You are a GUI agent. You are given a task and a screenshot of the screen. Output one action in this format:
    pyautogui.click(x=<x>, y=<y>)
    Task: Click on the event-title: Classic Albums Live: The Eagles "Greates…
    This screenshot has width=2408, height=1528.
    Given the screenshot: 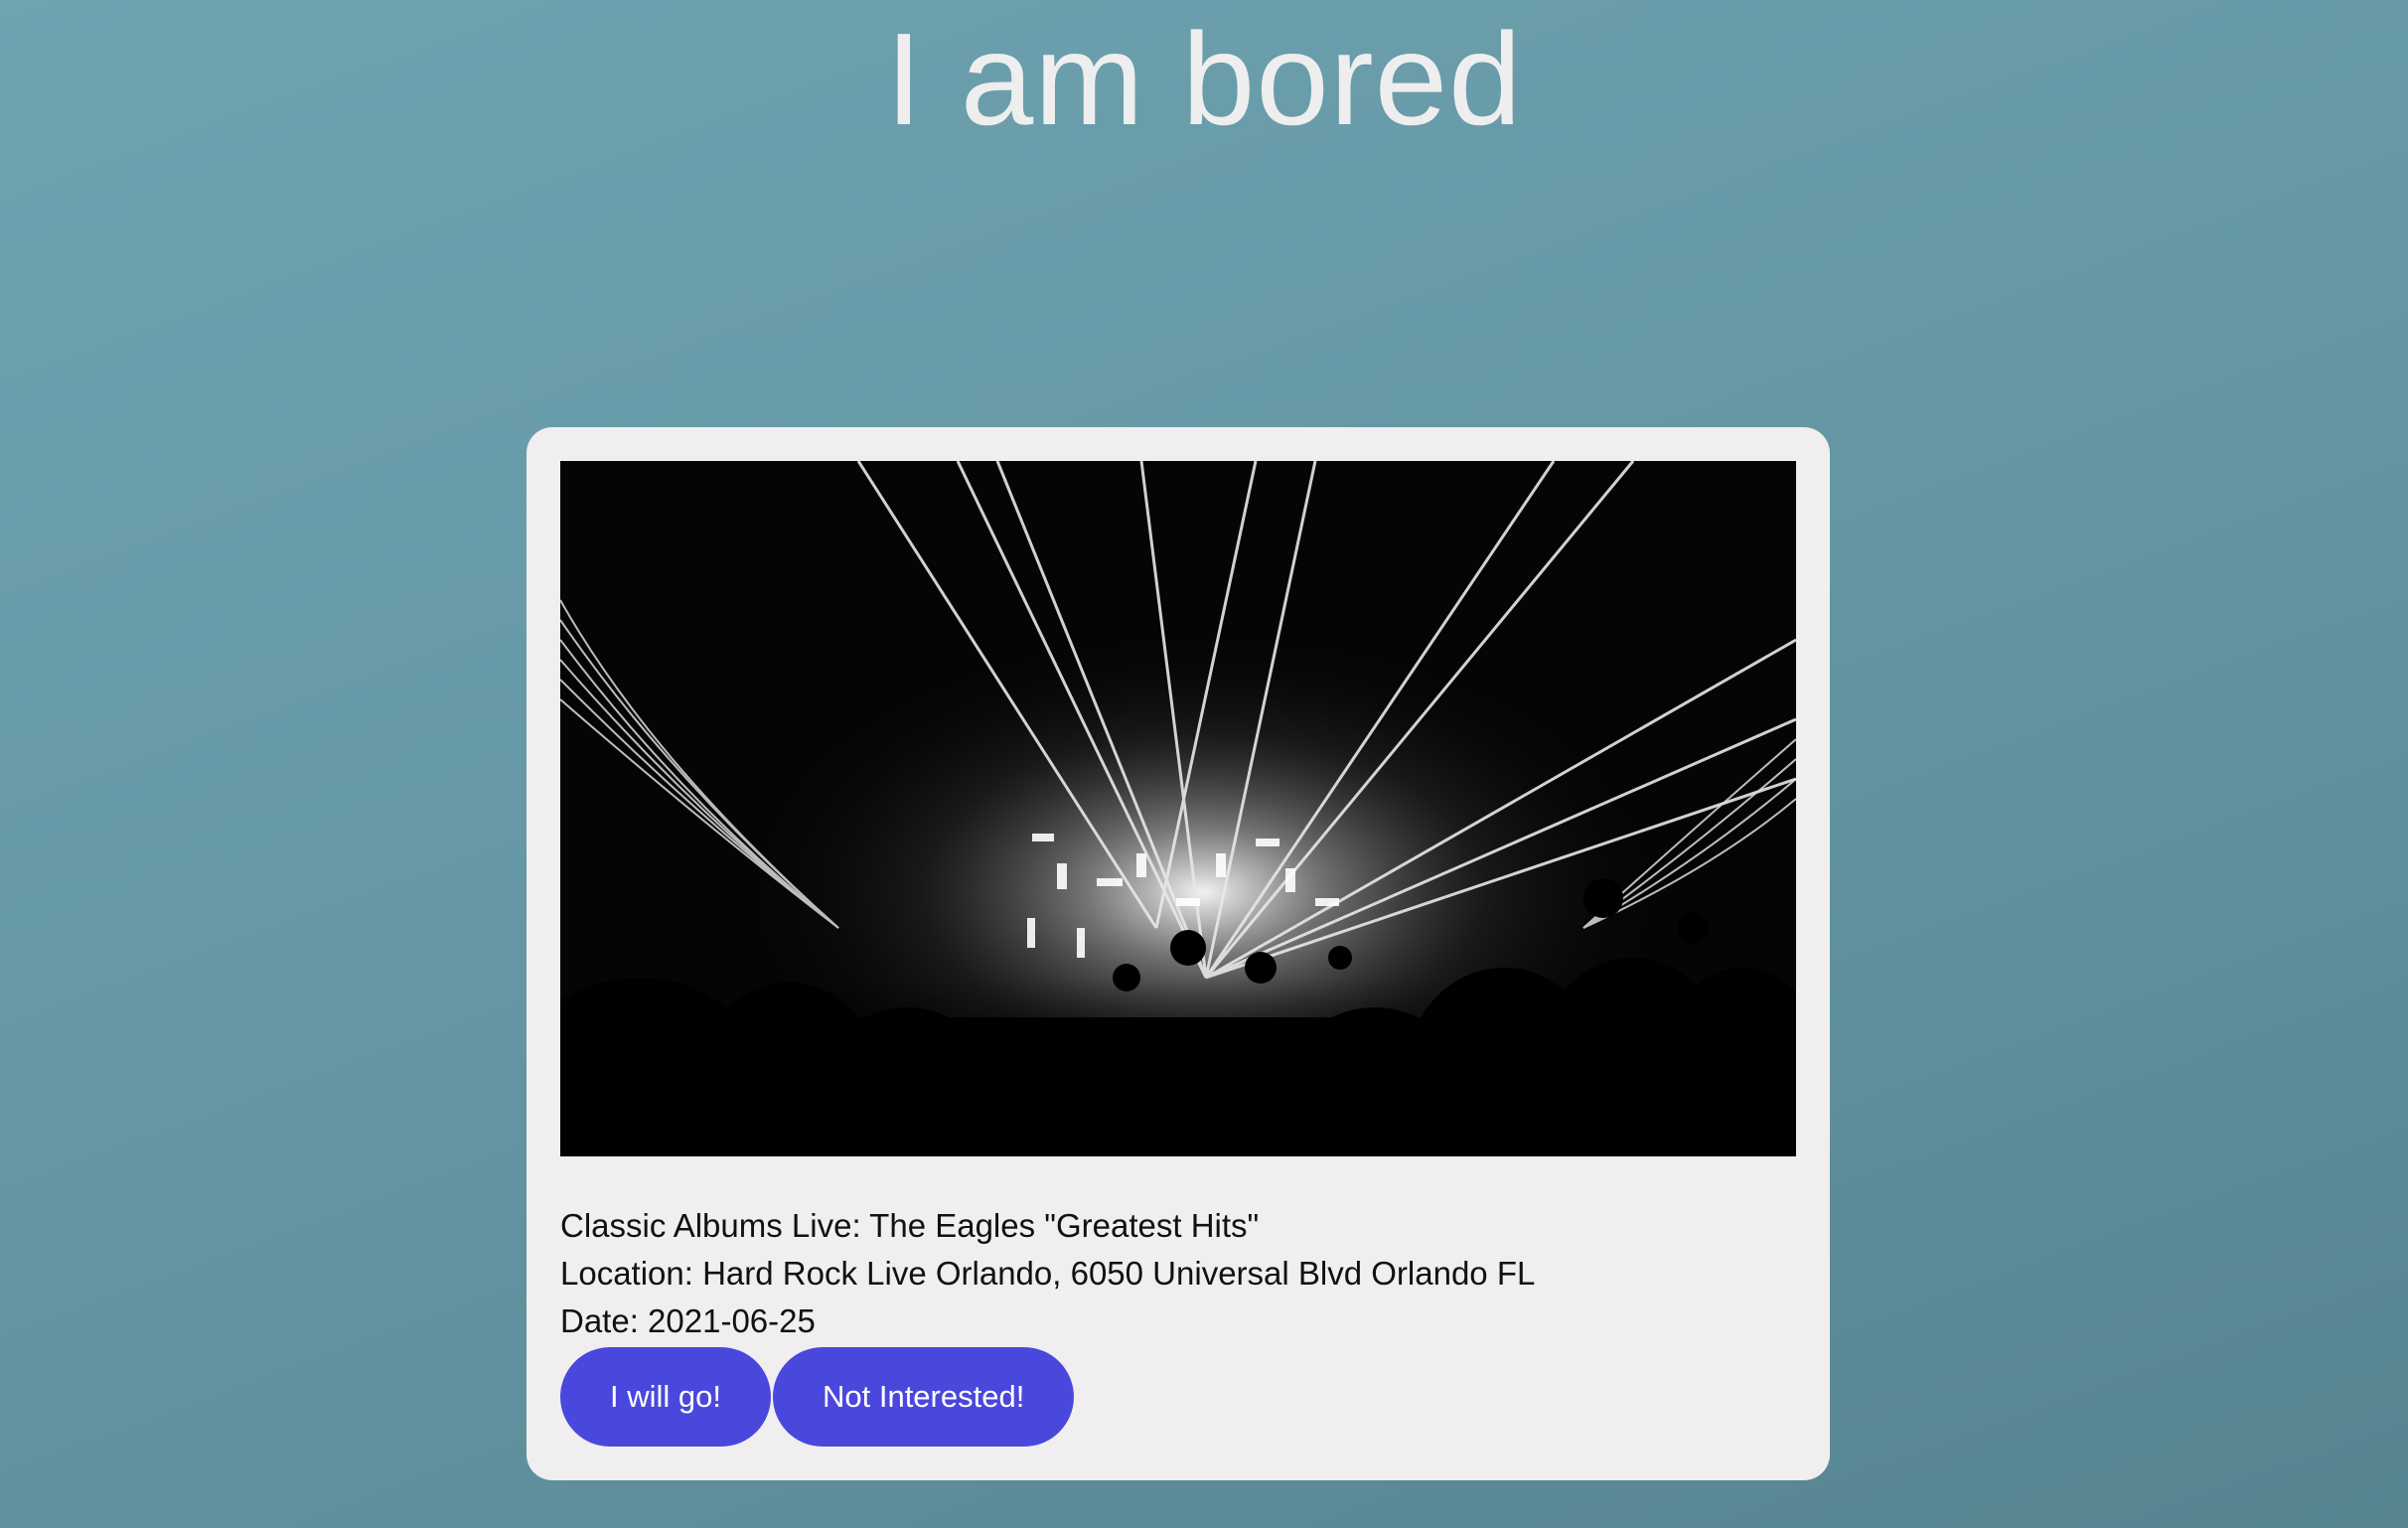 What is the action you would take?
    pyautogui.click(x=910, y=1225)
    